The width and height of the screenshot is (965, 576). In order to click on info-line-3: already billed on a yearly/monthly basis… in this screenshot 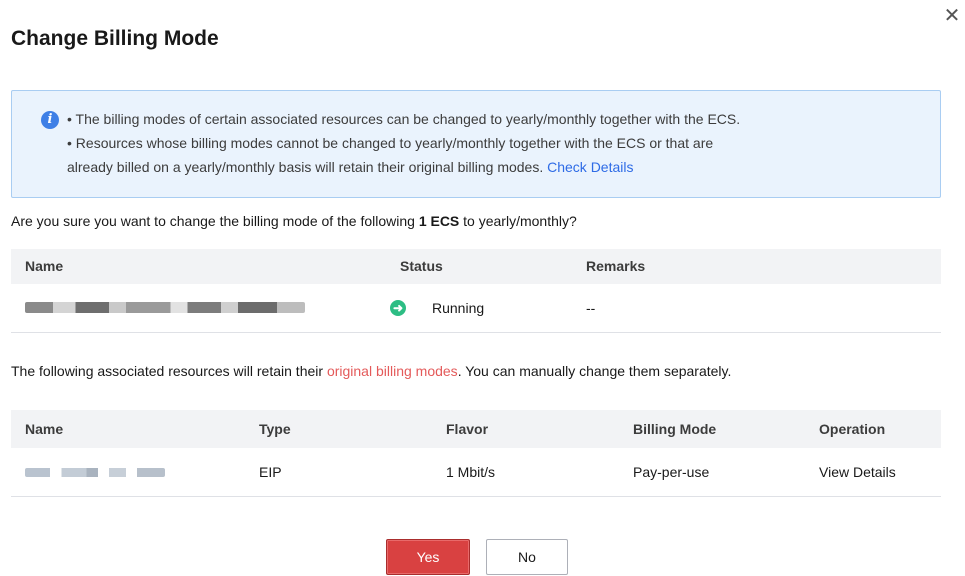, I will do `click(350, 167)`.